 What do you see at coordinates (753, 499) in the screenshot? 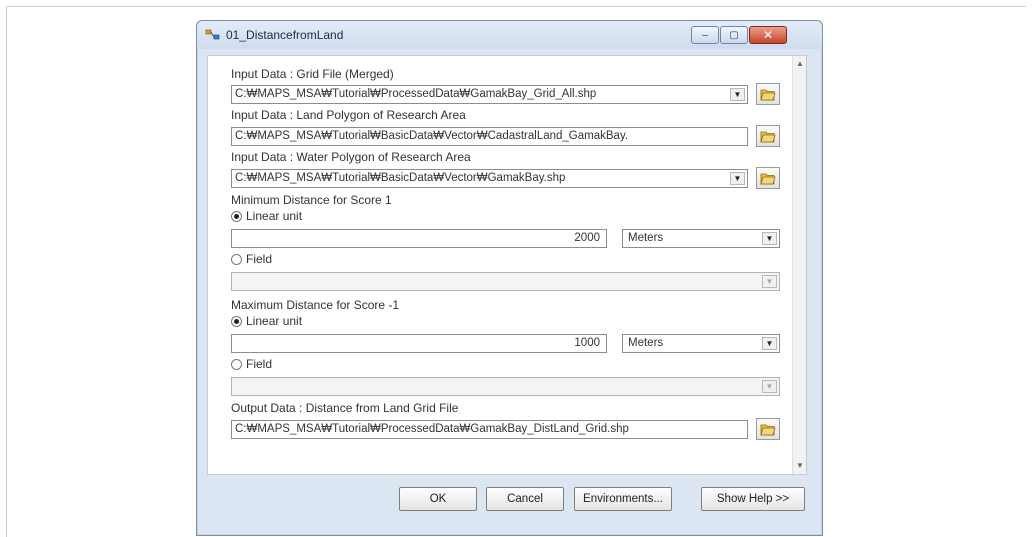
I see `show-help-button: Show Help >>` at bounding box center [753, 499].